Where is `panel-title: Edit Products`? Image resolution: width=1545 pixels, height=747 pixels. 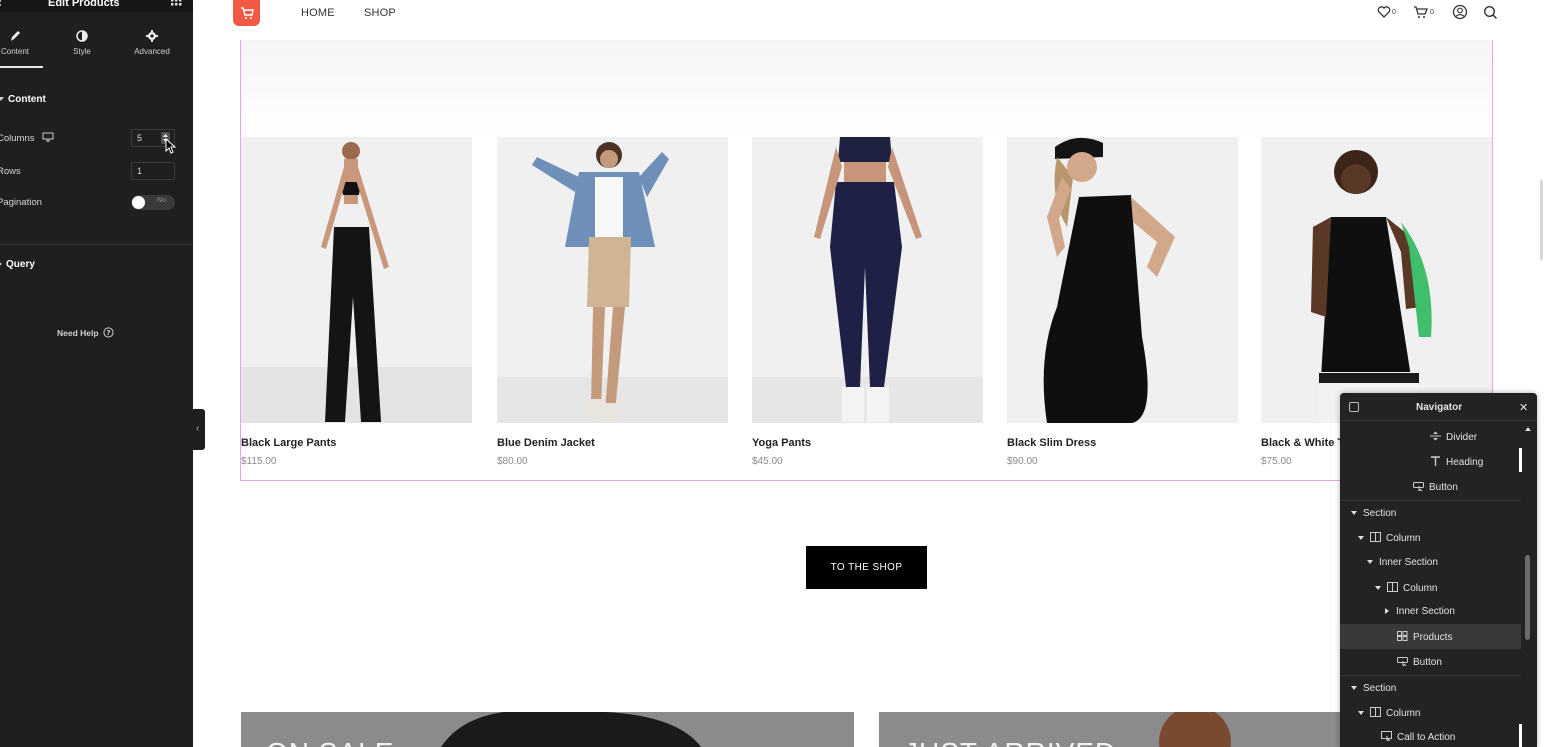 panel-title: Edit Products is located at coordinates (84, 4).